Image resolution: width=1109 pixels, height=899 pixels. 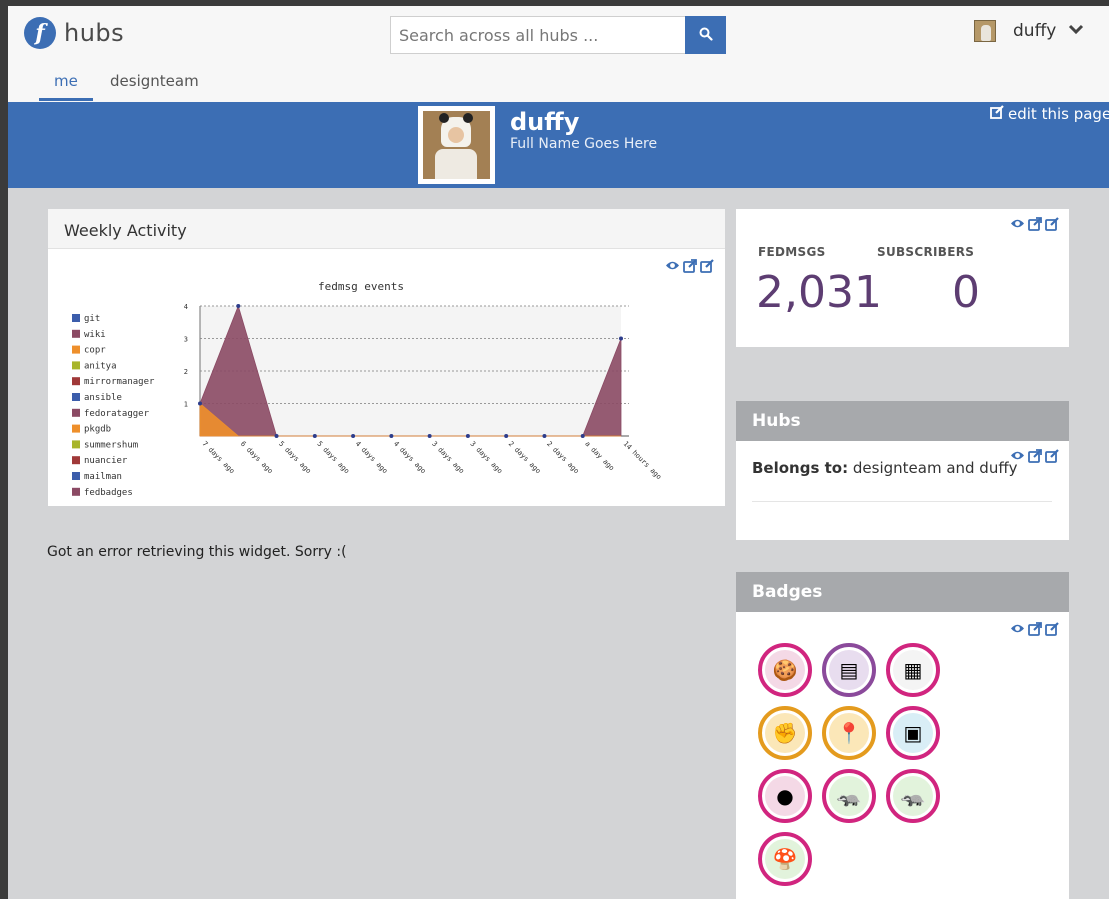 What do you see at coordinates (599, 456) in the screenshot?
I see `x-tick-label: a day ago` at bounding box center [599, 456].